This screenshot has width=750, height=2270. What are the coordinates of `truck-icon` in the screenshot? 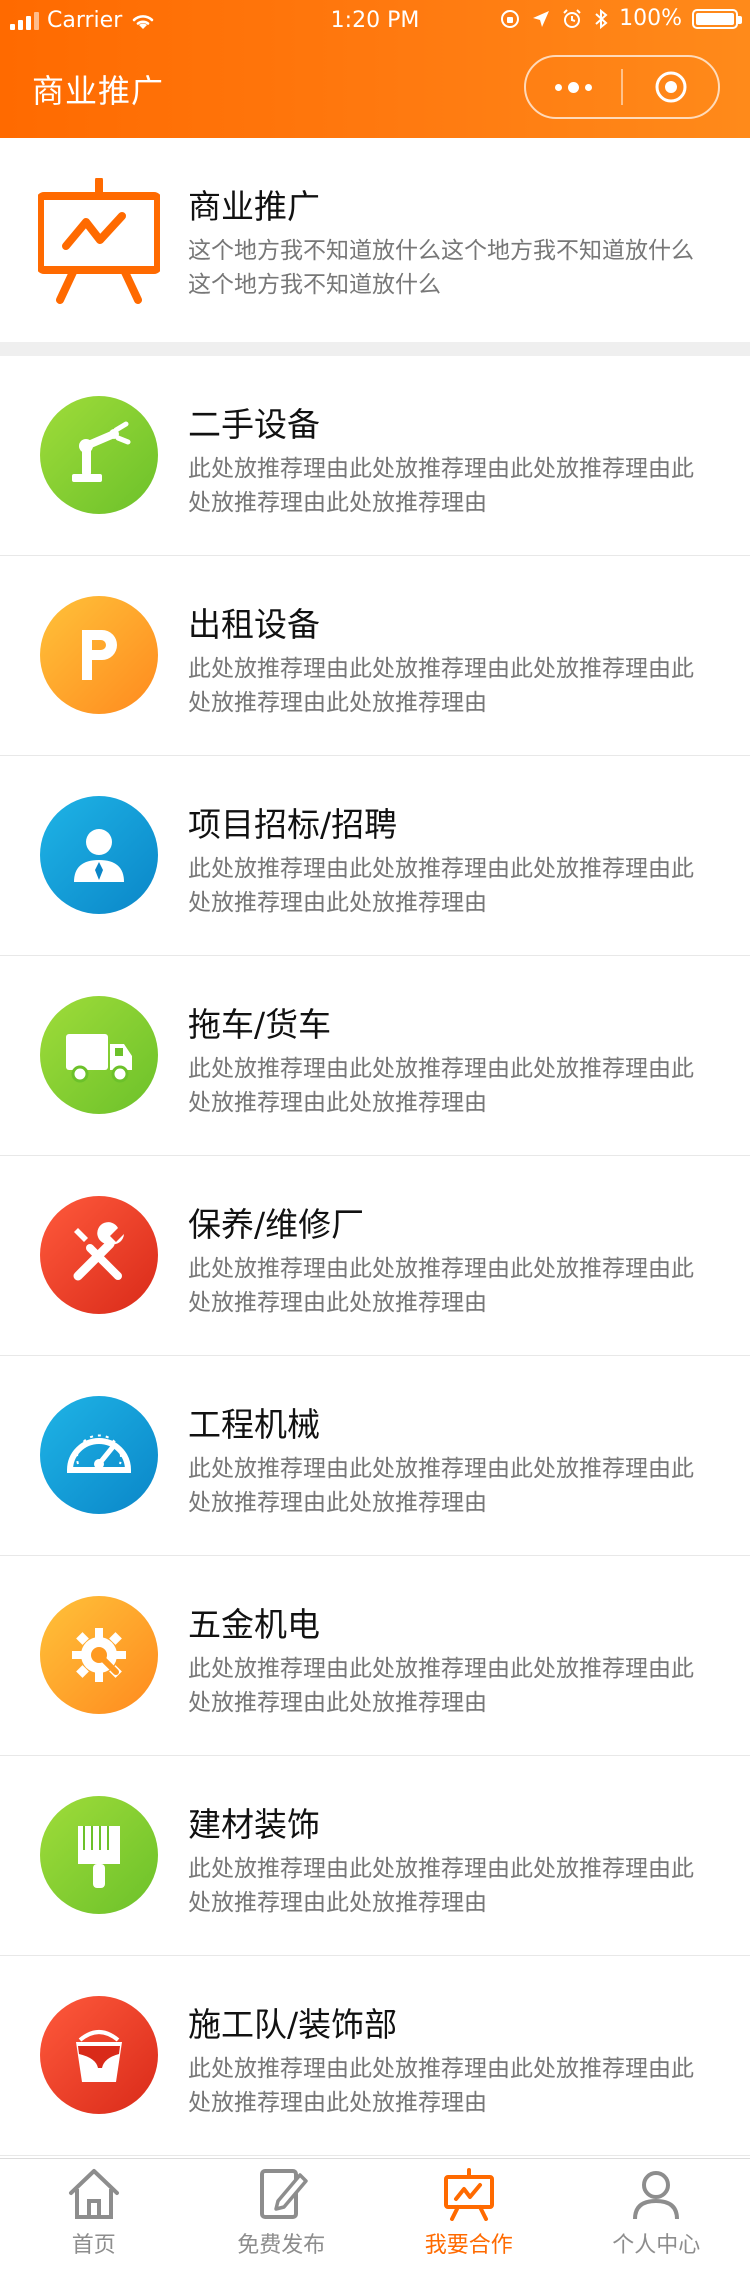 It's located at (99, 1055).